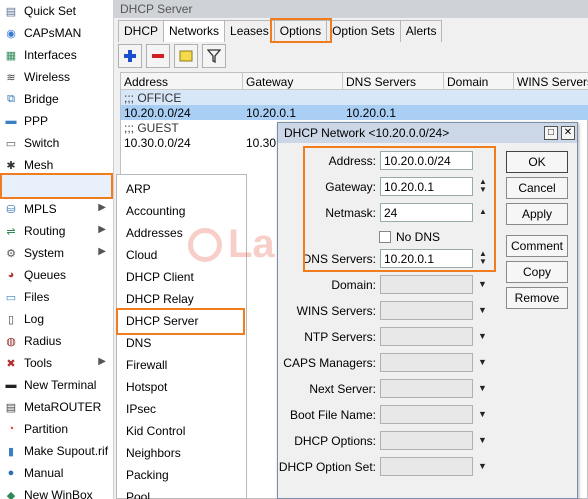 This screenshot has height=499, width=588. What do you see at coordinates (426, 414) in the screenshot?
I see `boot-file-name-input` at bounding box center [426, 414].